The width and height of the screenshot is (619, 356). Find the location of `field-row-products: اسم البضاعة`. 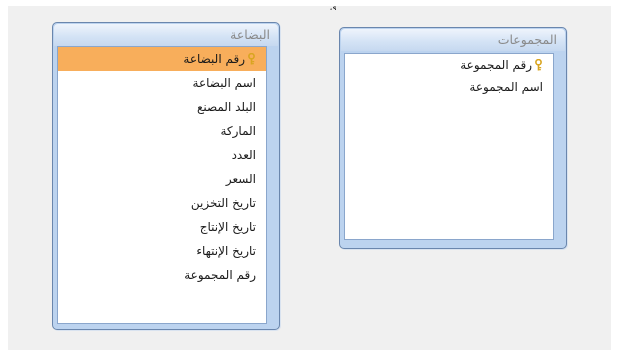

field-row-products: اسم البضاعة is located at coordinates (162, 83).